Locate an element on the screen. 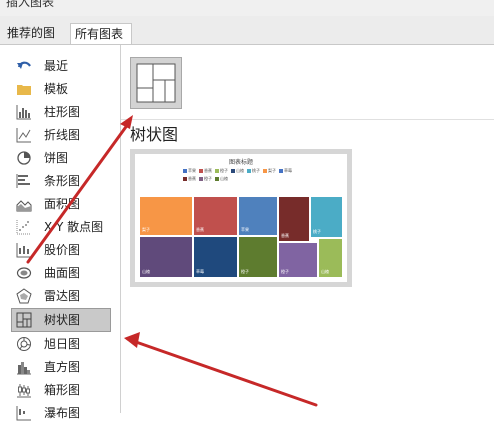 The image size is (494, 424). sidebar-item-column: 柱形图 is located at coordinates (61, 112).